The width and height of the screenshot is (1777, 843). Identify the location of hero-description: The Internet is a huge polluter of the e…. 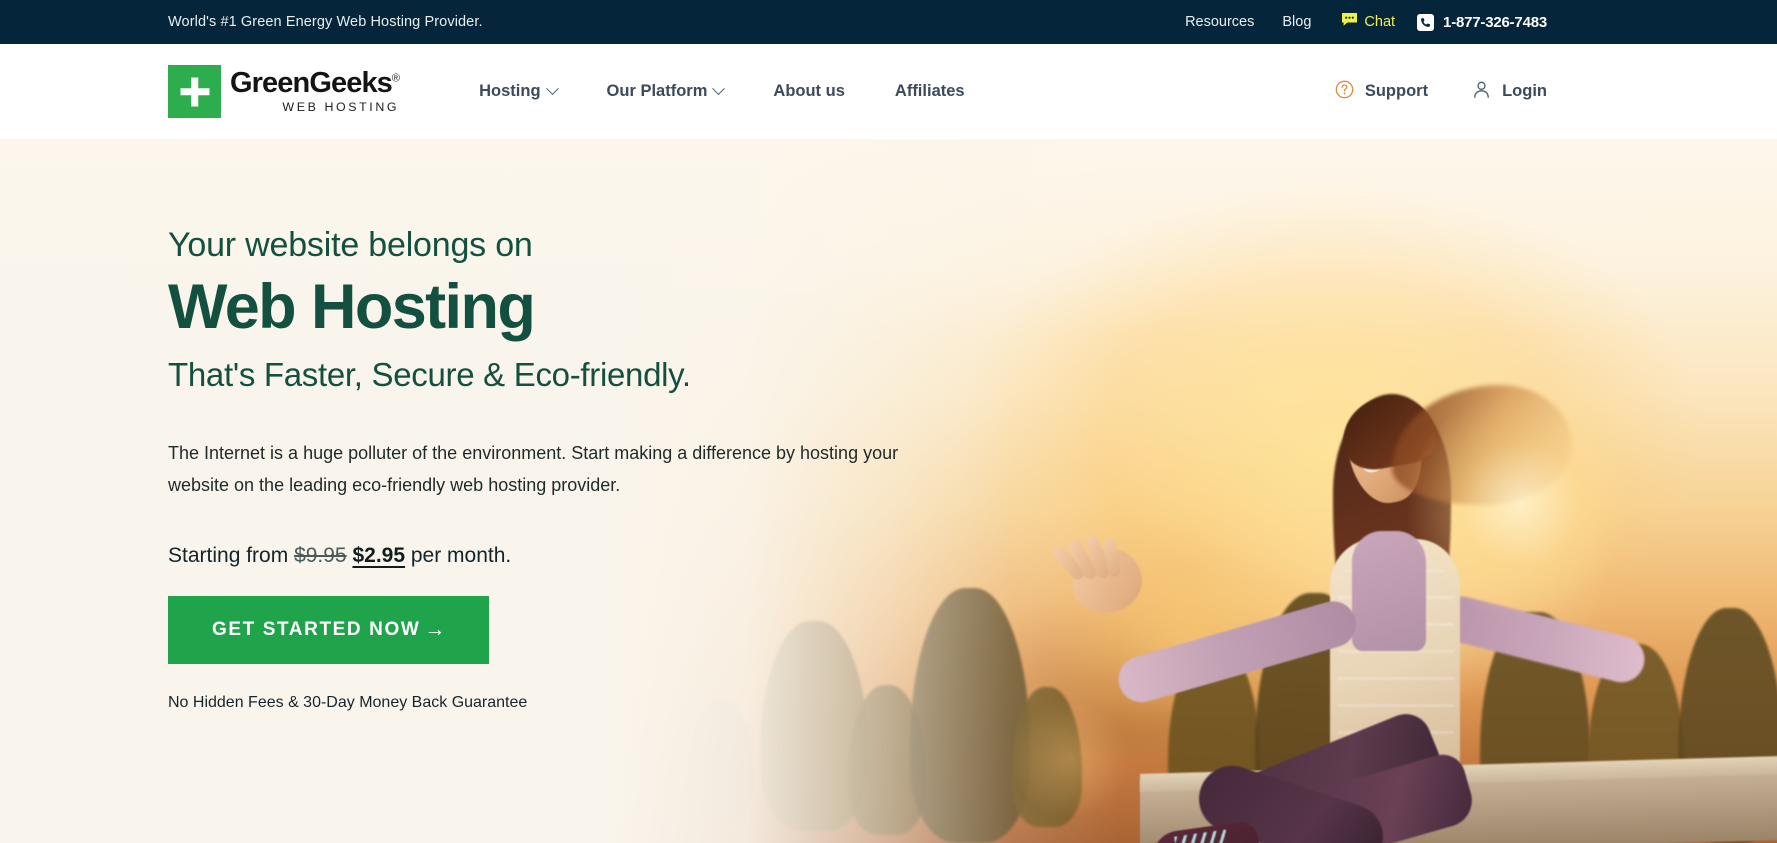
(533, 468).